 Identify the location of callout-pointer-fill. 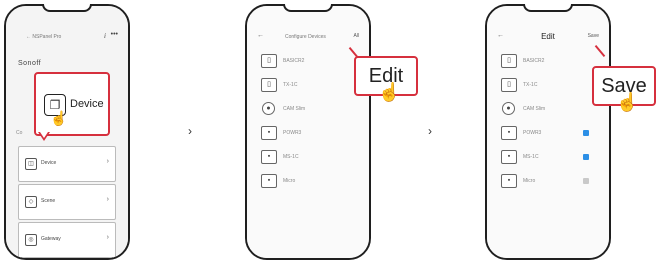
(44, 135).